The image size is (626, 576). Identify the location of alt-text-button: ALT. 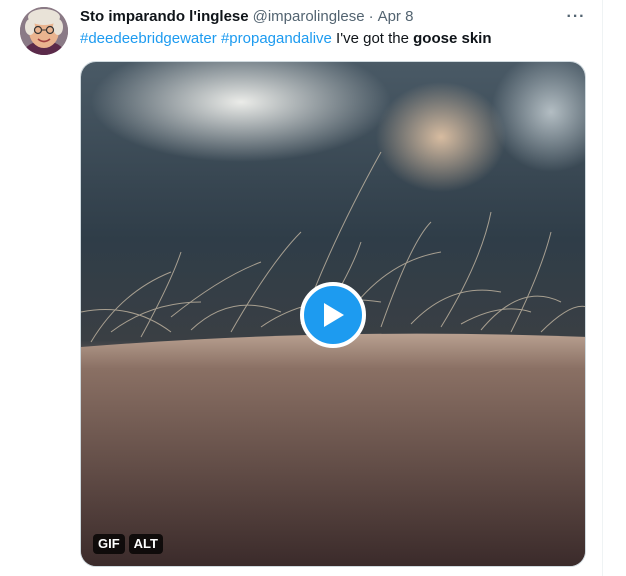
(145, 544).